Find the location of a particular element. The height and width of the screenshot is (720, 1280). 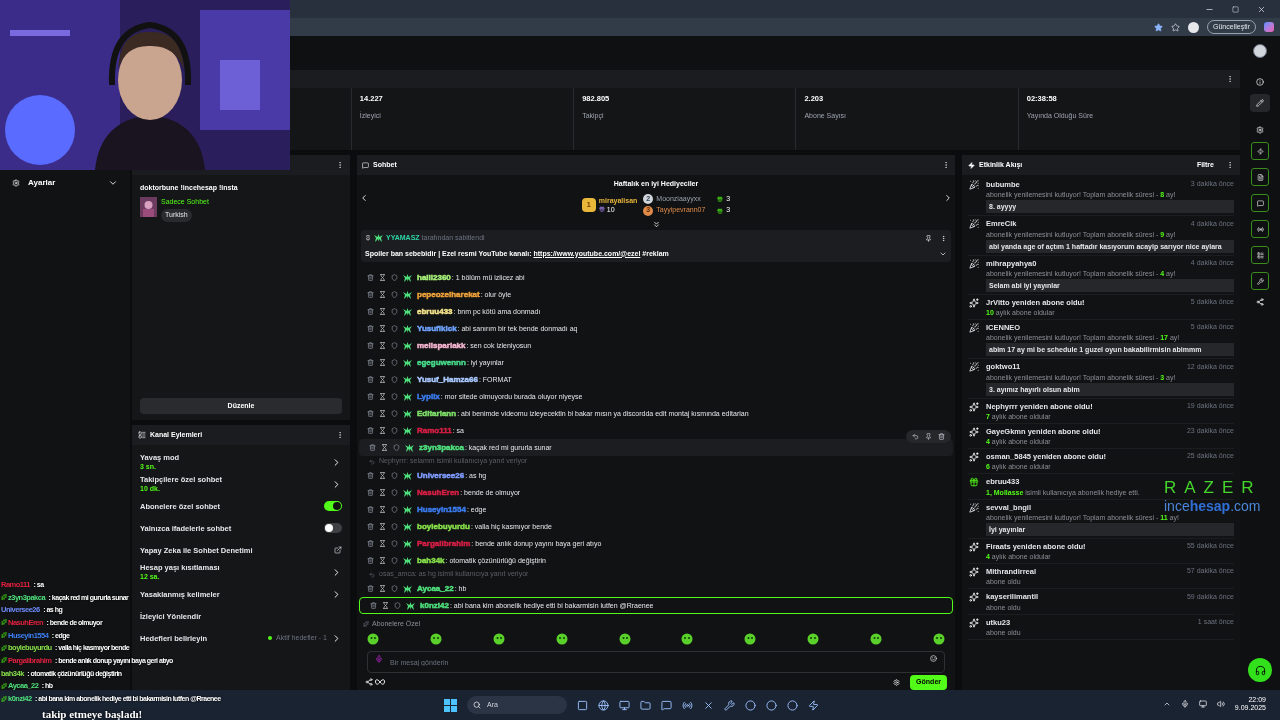

username: pepeozelharekat is located at coordinates (448, 294).